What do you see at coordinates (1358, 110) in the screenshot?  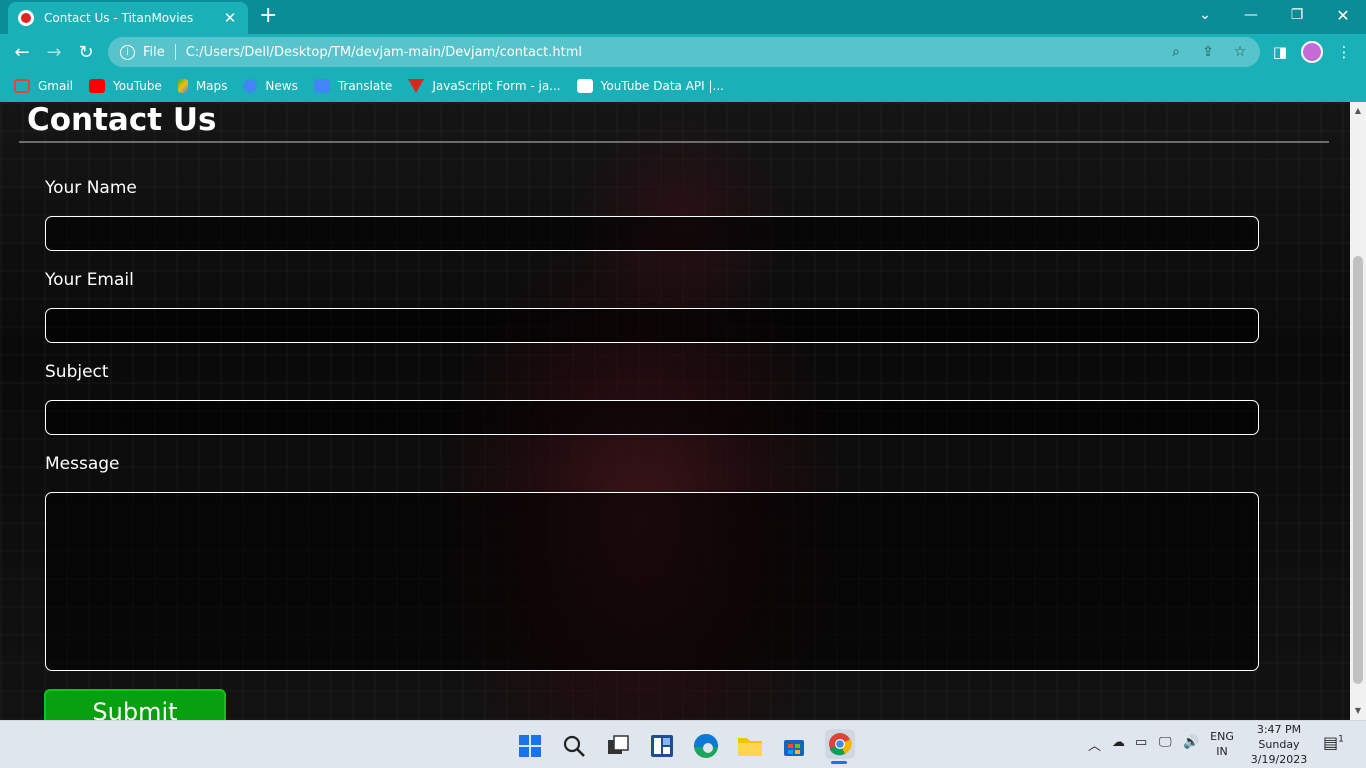 I see `scroll-up-arrow-icon: ▲` at bounding box center [1358, 110].